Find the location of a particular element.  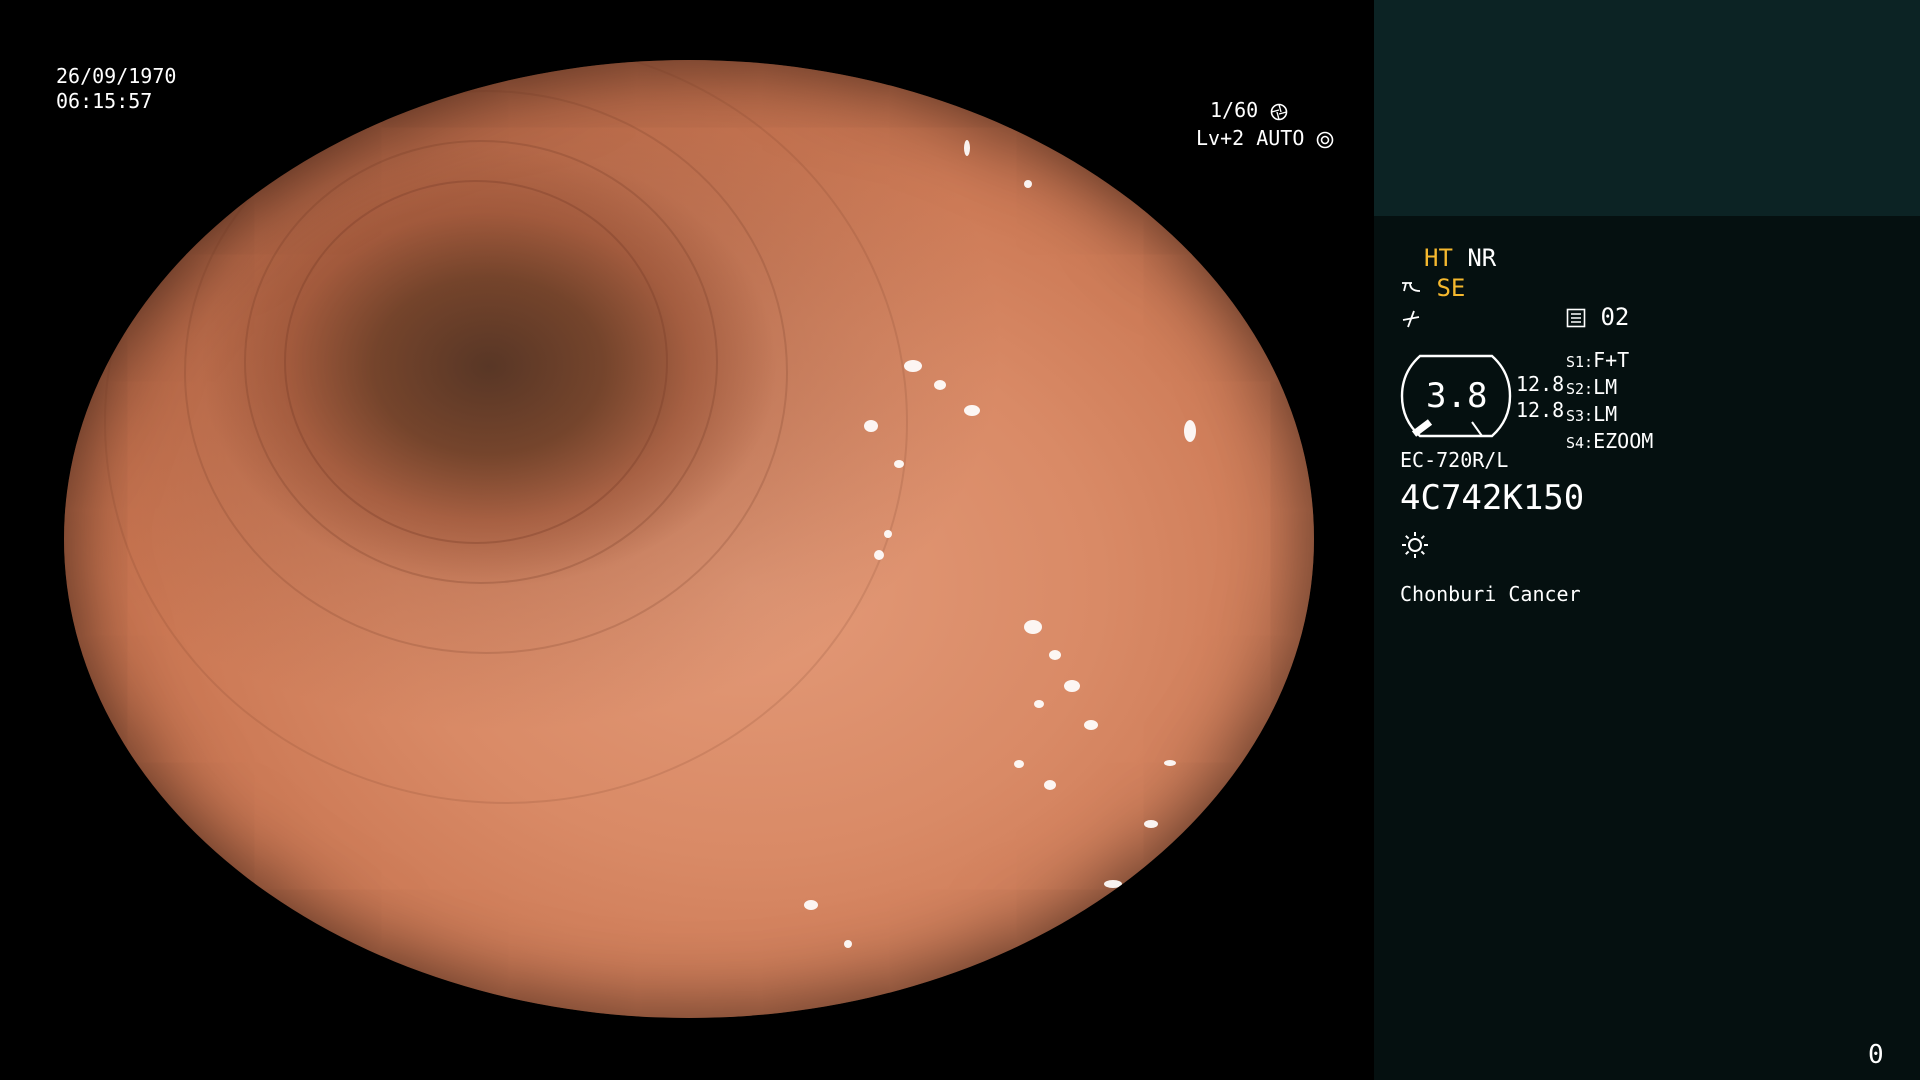

color-setting is located at coordinates (1411, 318).